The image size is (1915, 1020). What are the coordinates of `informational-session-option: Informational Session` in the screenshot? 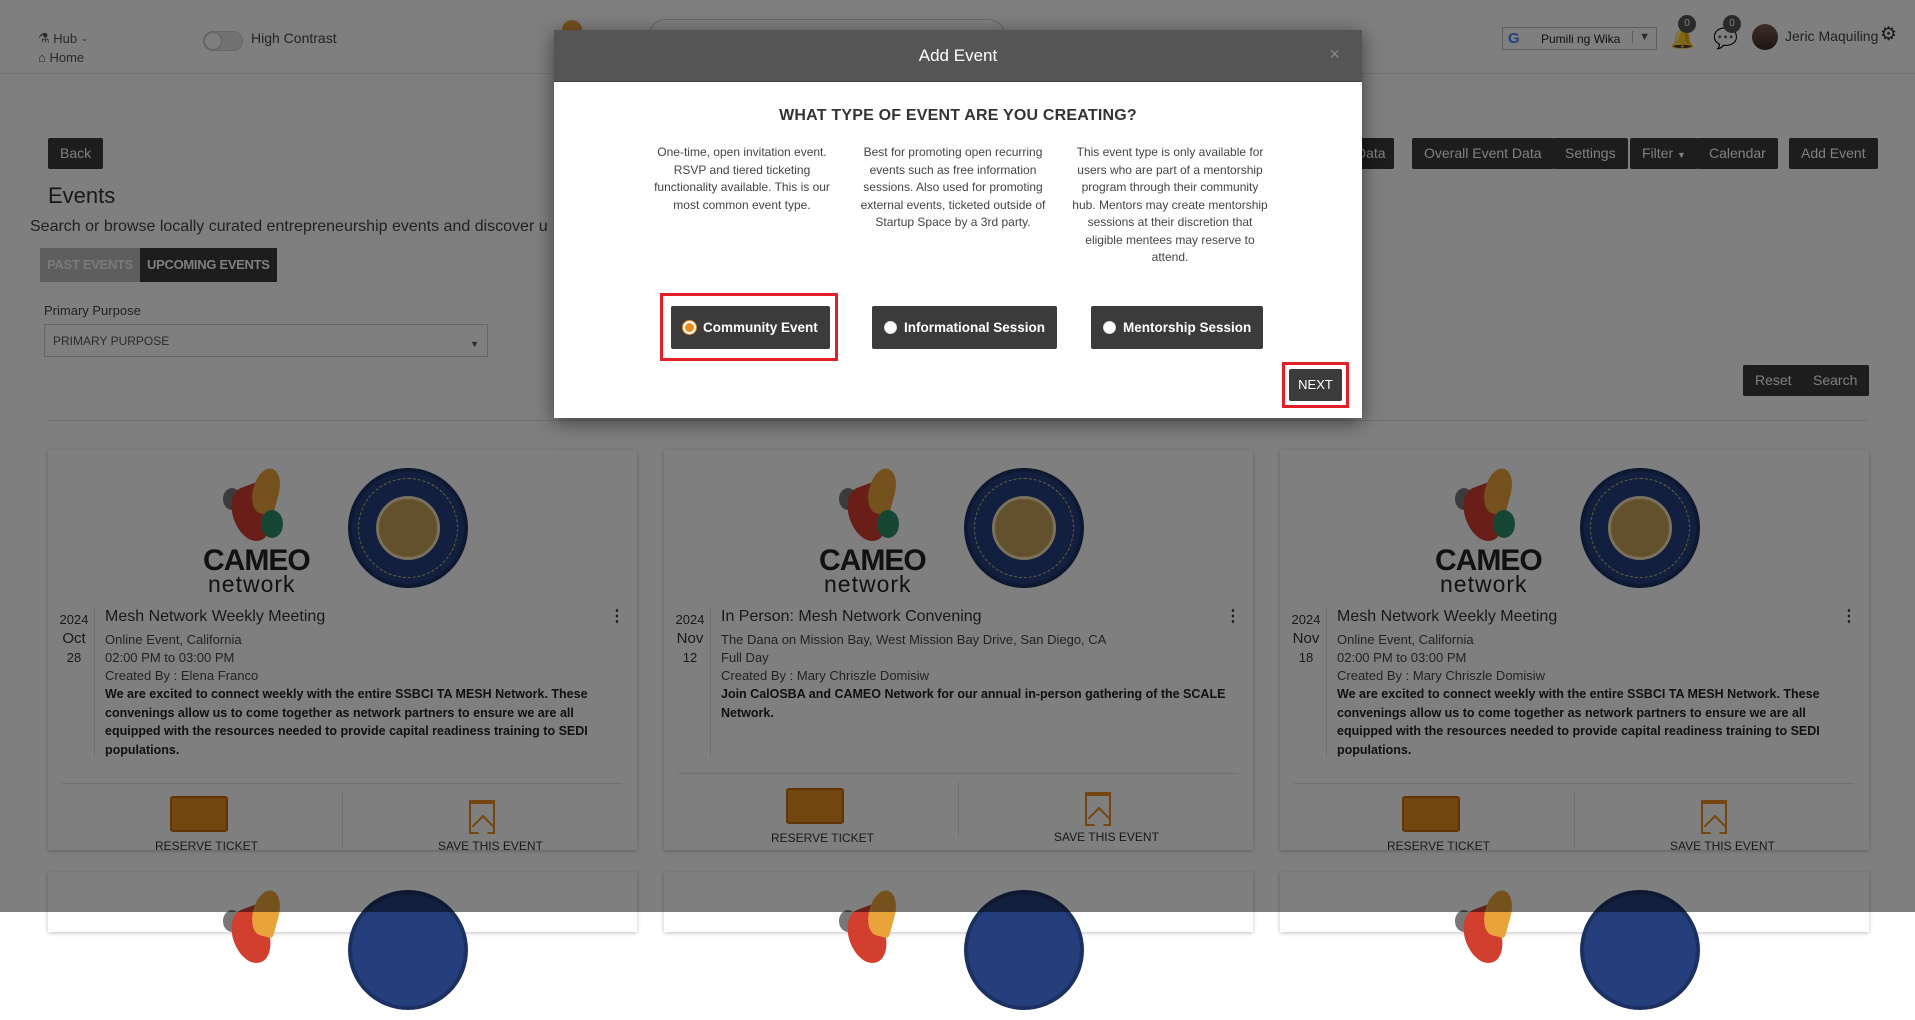 It's located at (965, 327).